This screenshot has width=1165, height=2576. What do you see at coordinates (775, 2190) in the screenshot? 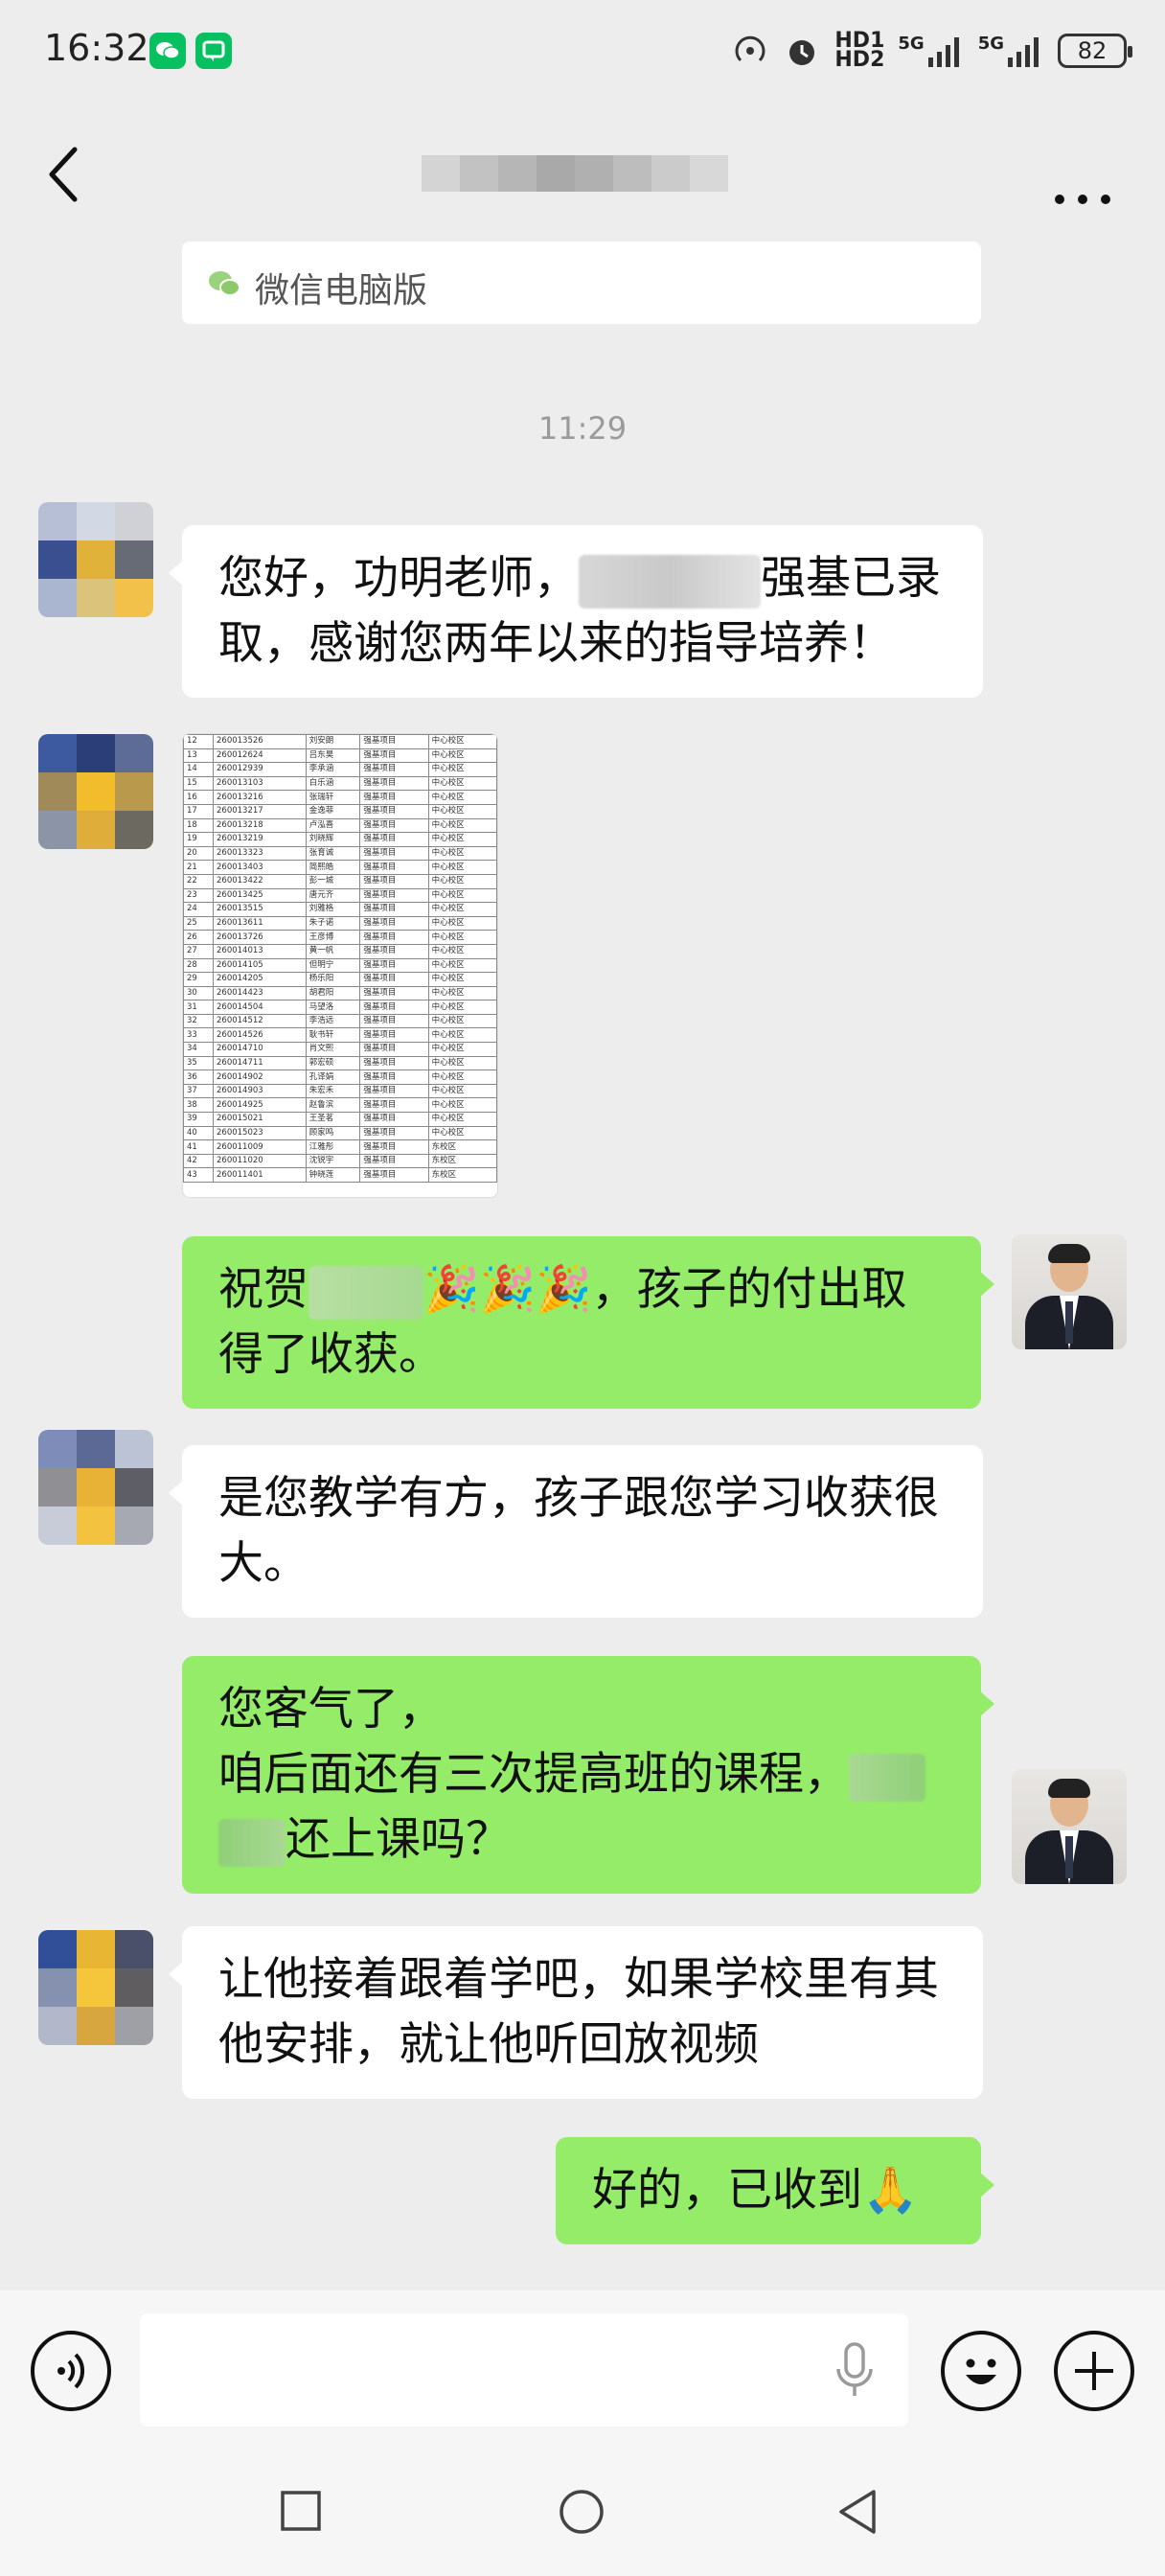
I see `message-bubble-outgoing: 好的，已收到🙏` at bounding box center [775, 2190].